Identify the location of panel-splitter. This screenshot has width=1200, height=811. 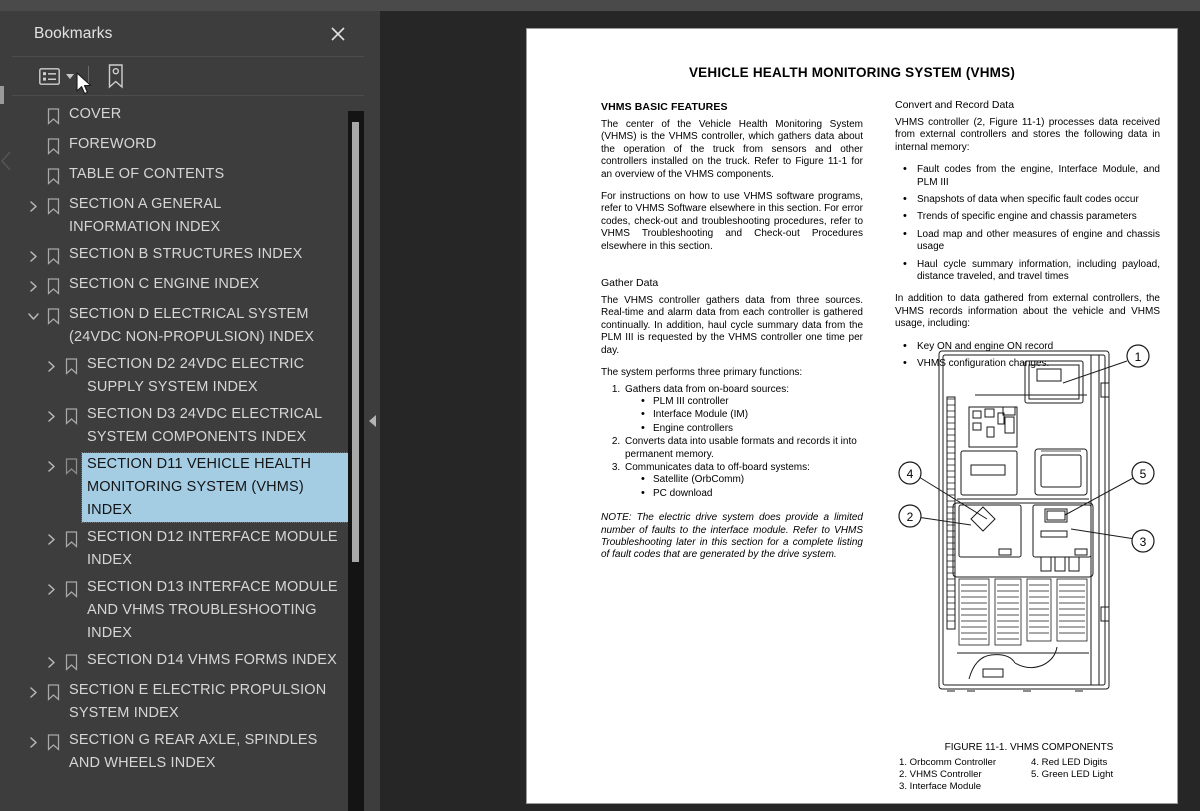
(372, 411).